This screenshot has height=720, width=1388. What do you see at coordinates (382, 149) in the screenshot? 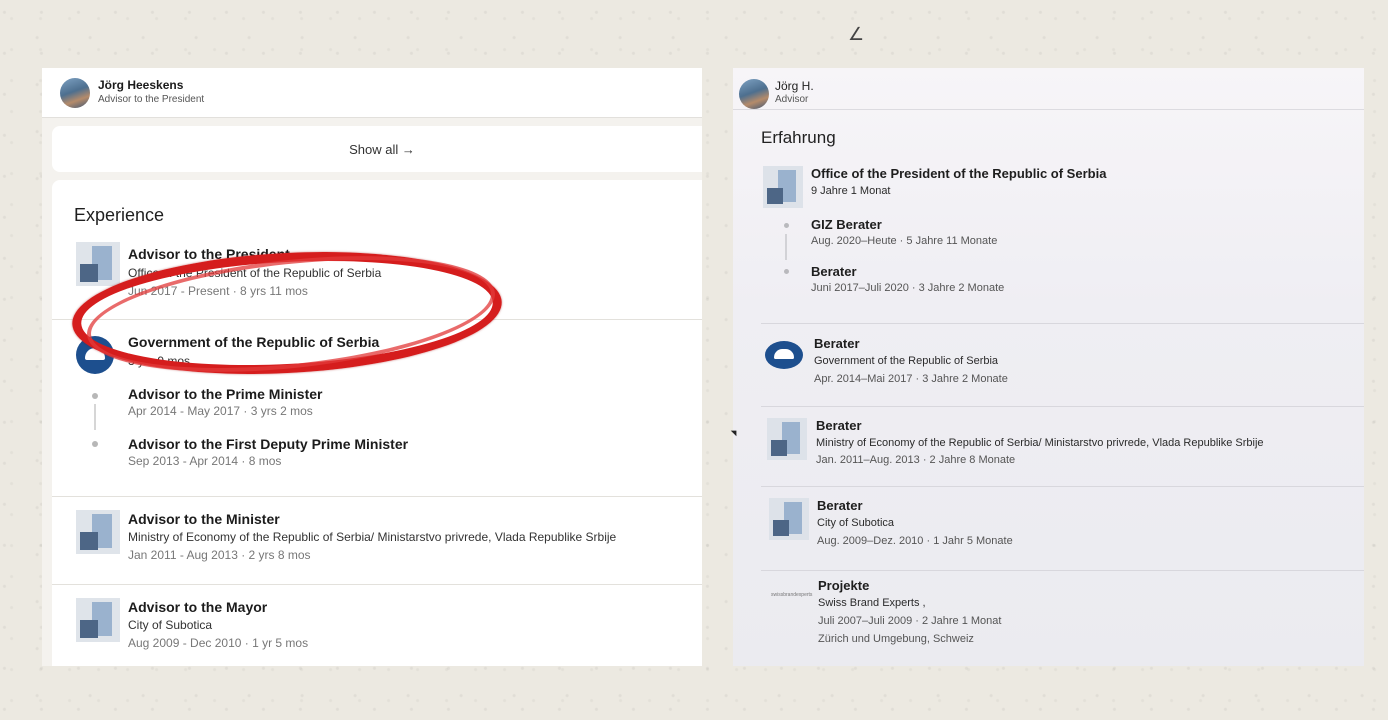
I see `show-all-link: Show all →` at bounding box center [382, 149].